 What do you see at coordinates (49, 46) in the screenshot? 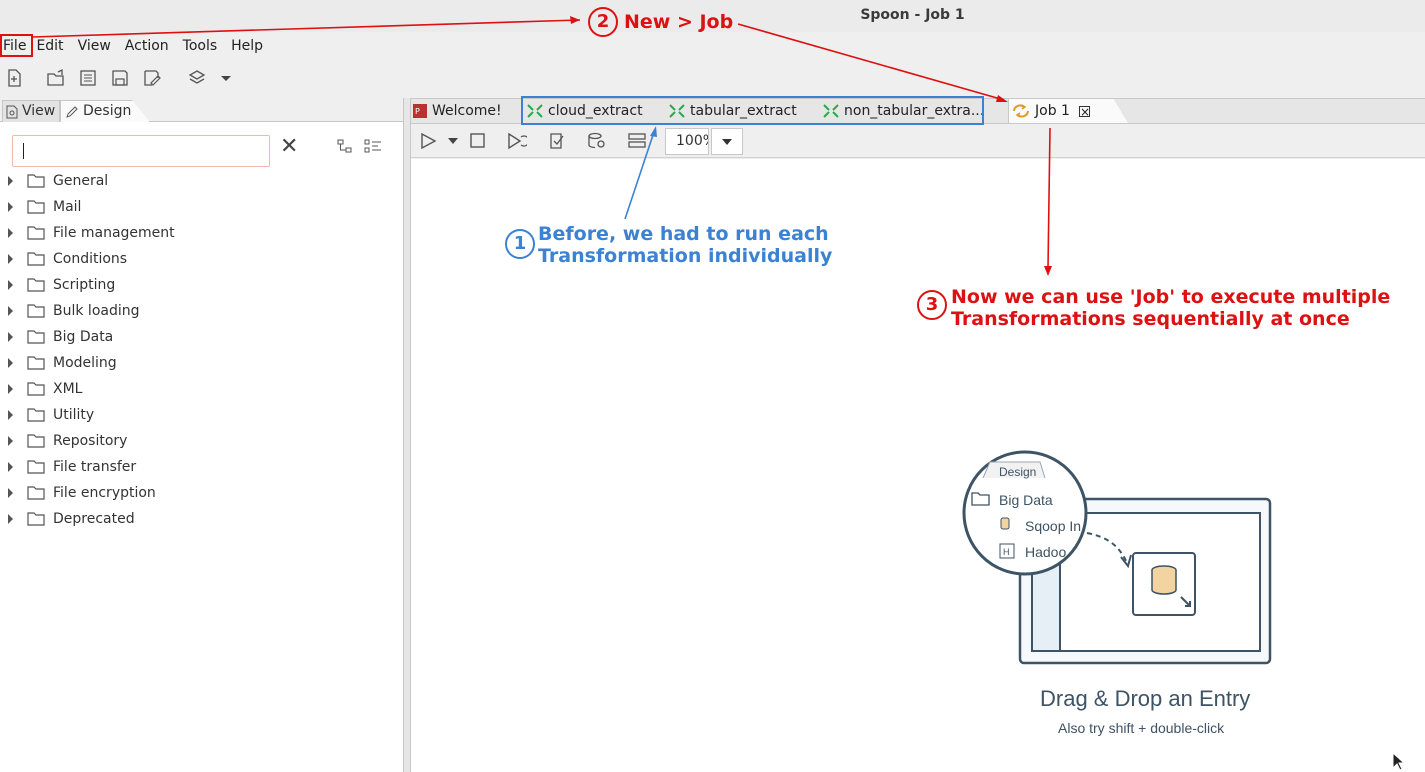
I see `menu-edit: Edit` at bounding box center [49, 46].